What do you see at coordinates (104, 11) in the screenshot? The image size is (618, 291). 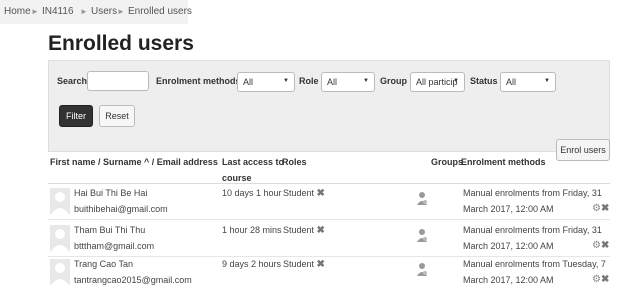 I see `breadcrumb-users: Users` at bounding box center [104, 11].